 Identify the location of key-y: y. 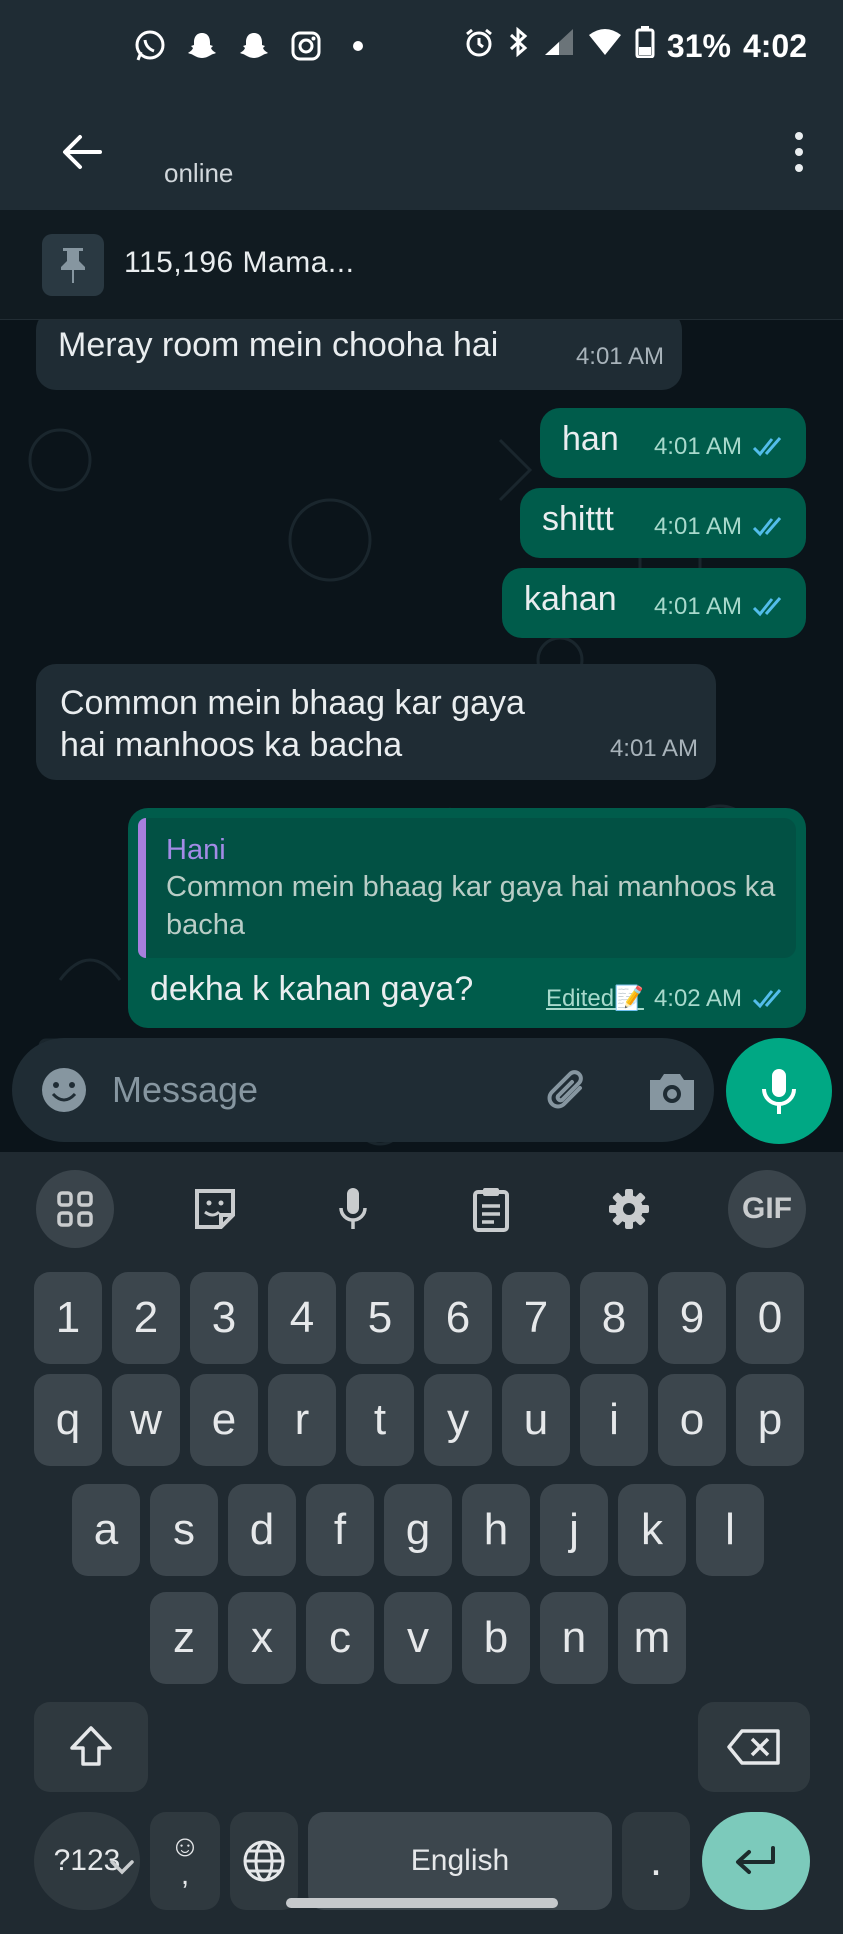
(458, 1420).